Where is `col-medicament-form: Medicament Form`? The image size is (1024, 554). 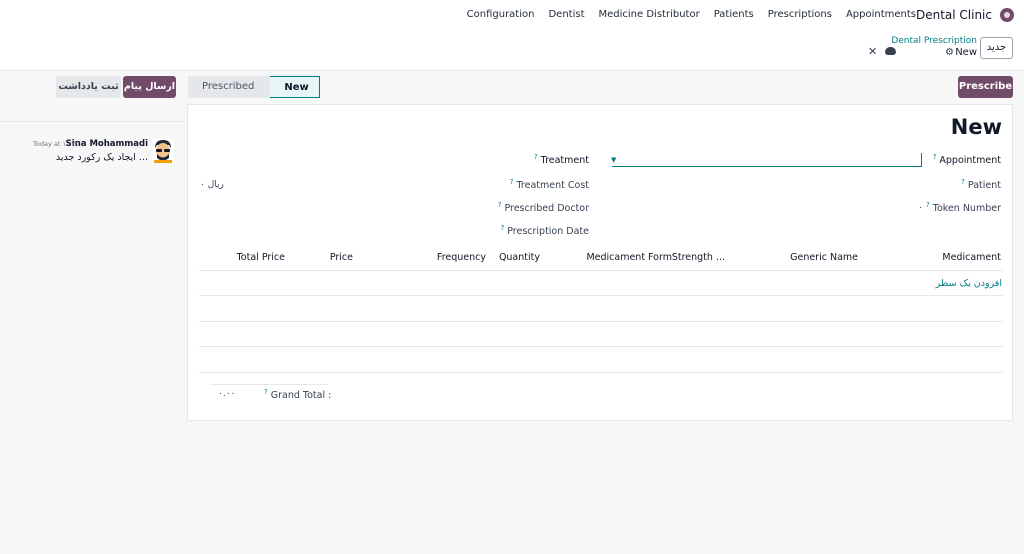
col-medicament-form: Medicament Form is located at coordinates (629, 257).